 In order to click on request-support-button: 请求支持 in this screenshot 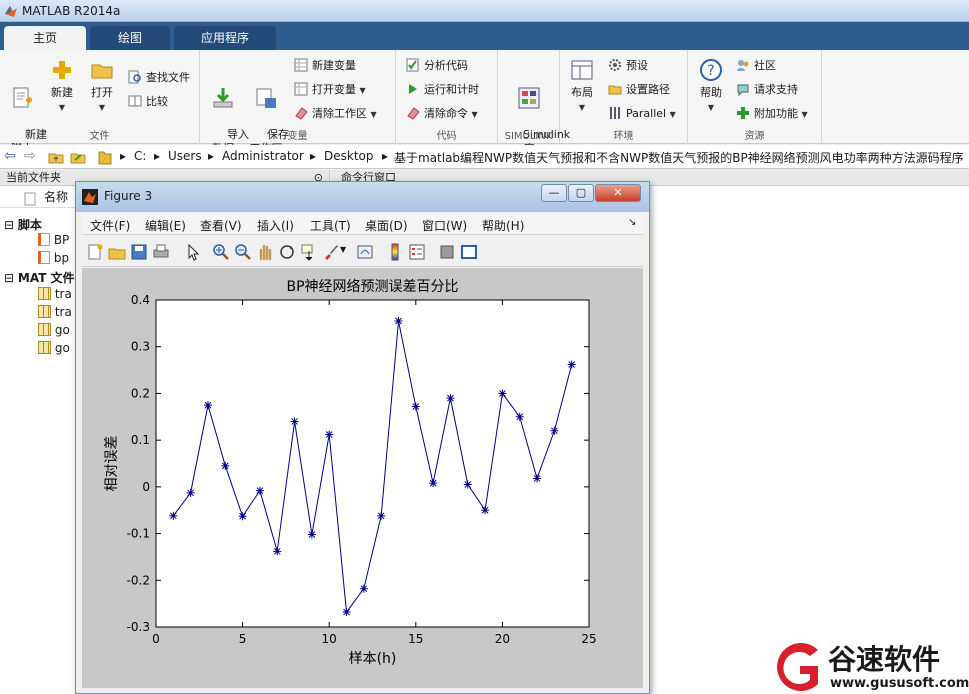, I will do `click(767, 90)`.